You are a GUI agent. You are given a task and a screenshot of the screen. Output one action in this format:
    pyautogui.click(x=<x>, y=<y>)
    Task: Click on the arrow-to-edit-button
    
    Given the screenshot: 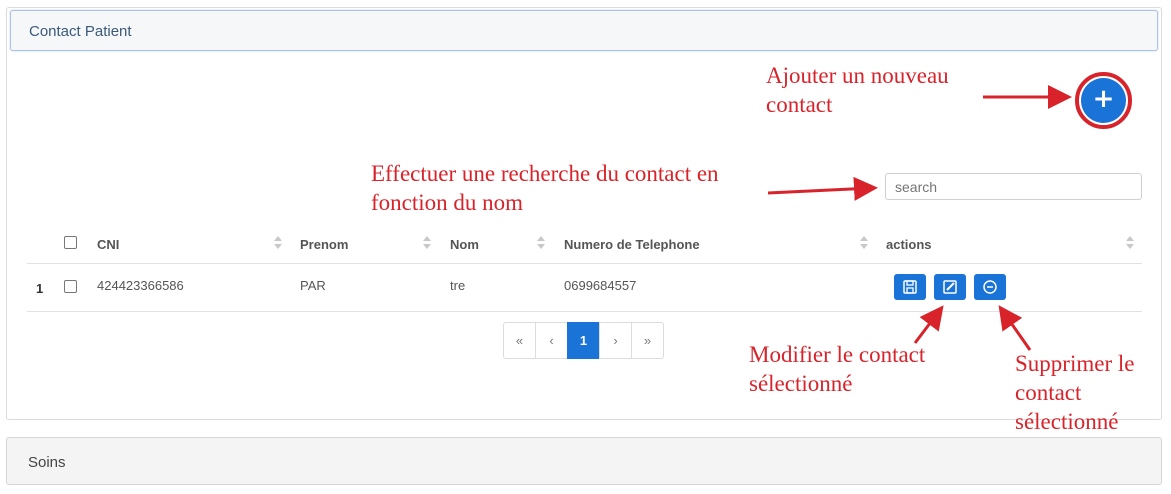 What is the action you would take?
    pyautogui.click(x=928, y=324)
    